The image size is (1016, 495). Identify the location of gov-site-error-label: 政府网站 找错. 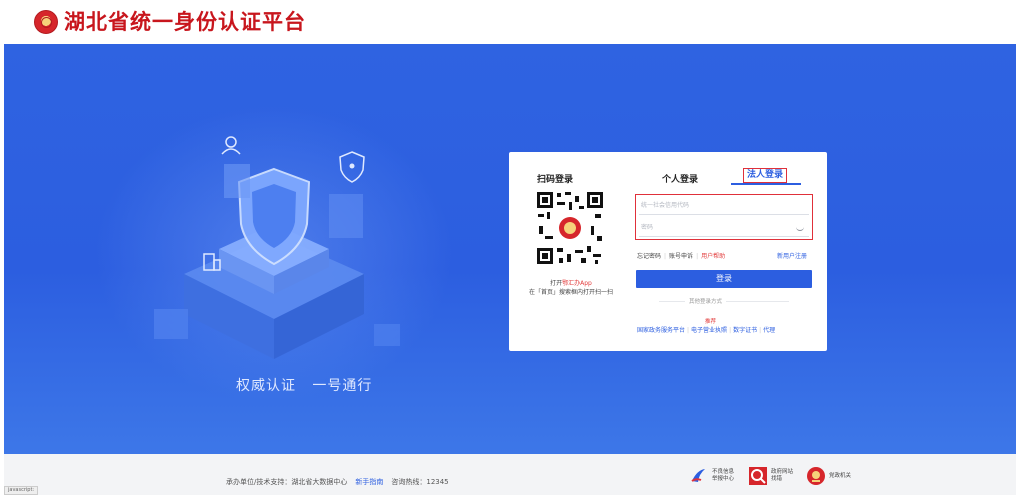
(782, 475).